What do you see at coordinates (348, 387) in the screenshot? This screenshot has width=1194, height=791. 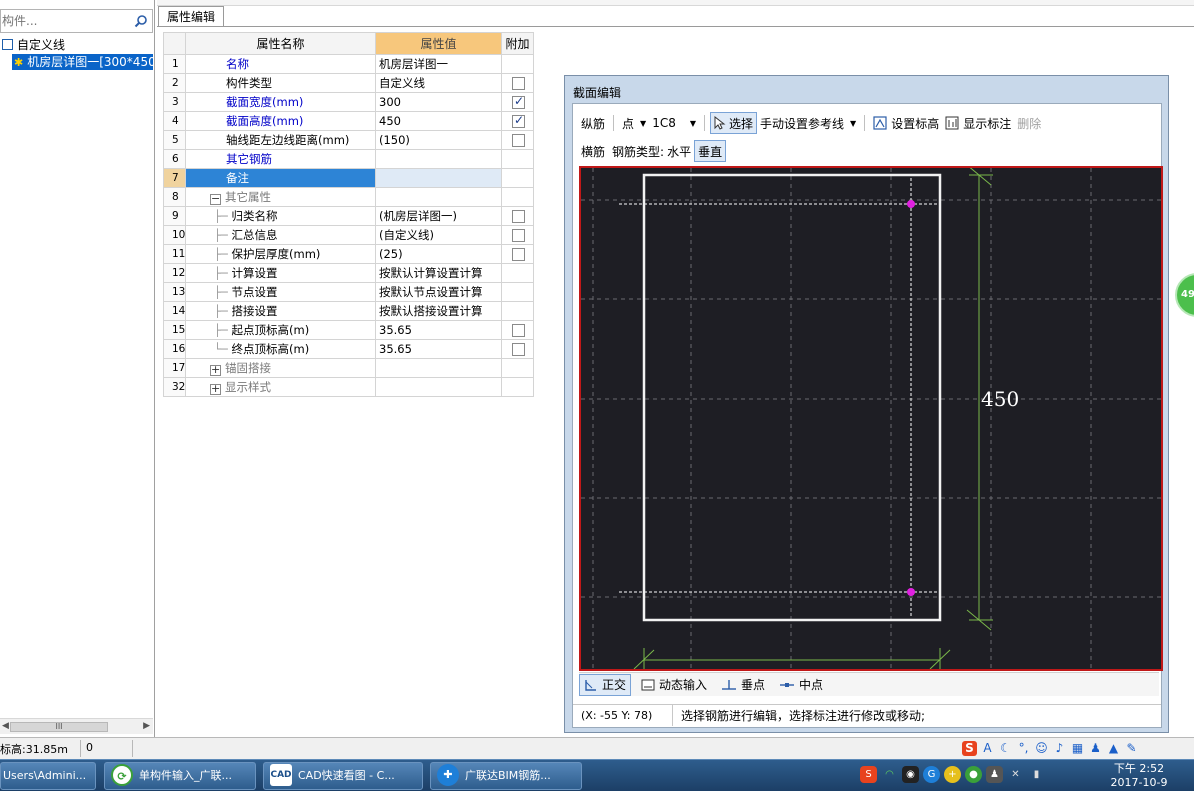 I see `grid-row-group: 32 + 显示样式` at bounding box center [348, 387].